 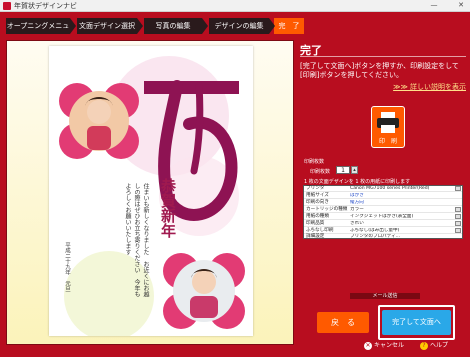 What do you see at coordinates (315, 236) in the screenshot?
I see `setting-key: 詳細設定` at bounding box center [315, 236].